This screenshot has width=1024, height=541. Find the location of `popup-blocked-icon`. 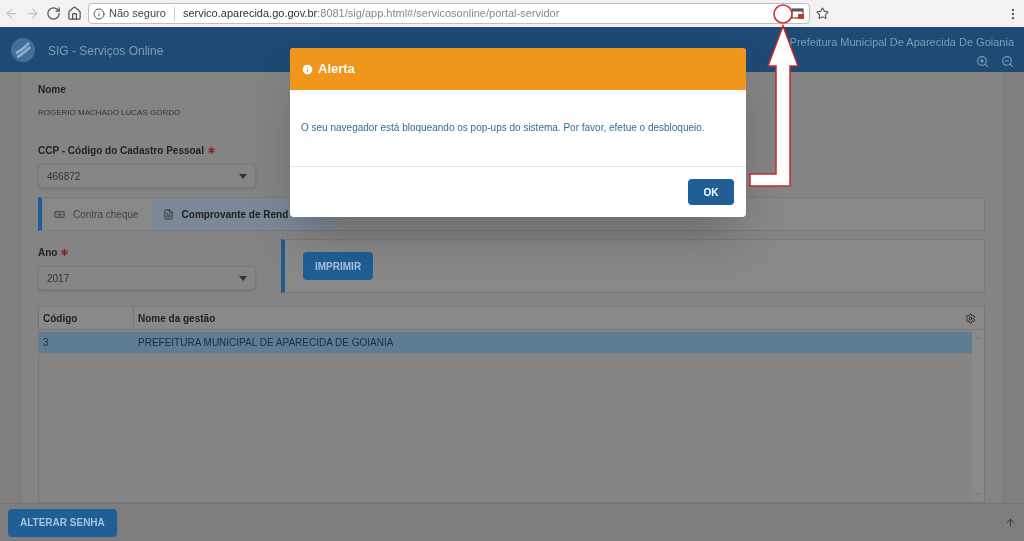

popup-blocked-icon is located at coordinates (798, 13).